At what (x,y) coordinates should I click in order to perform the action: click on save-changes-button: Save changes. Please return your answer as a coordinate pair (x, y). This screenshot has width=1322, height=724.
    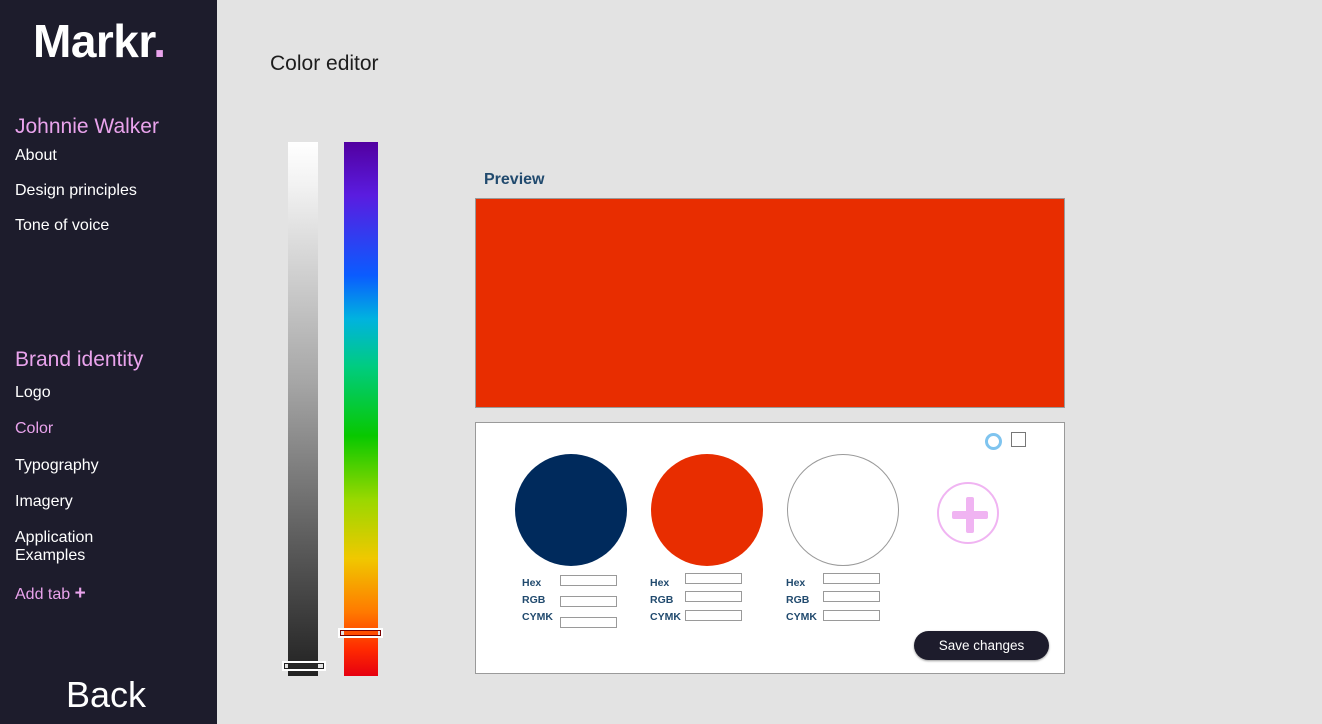
    Looking at the image, I should click on (981, 645).